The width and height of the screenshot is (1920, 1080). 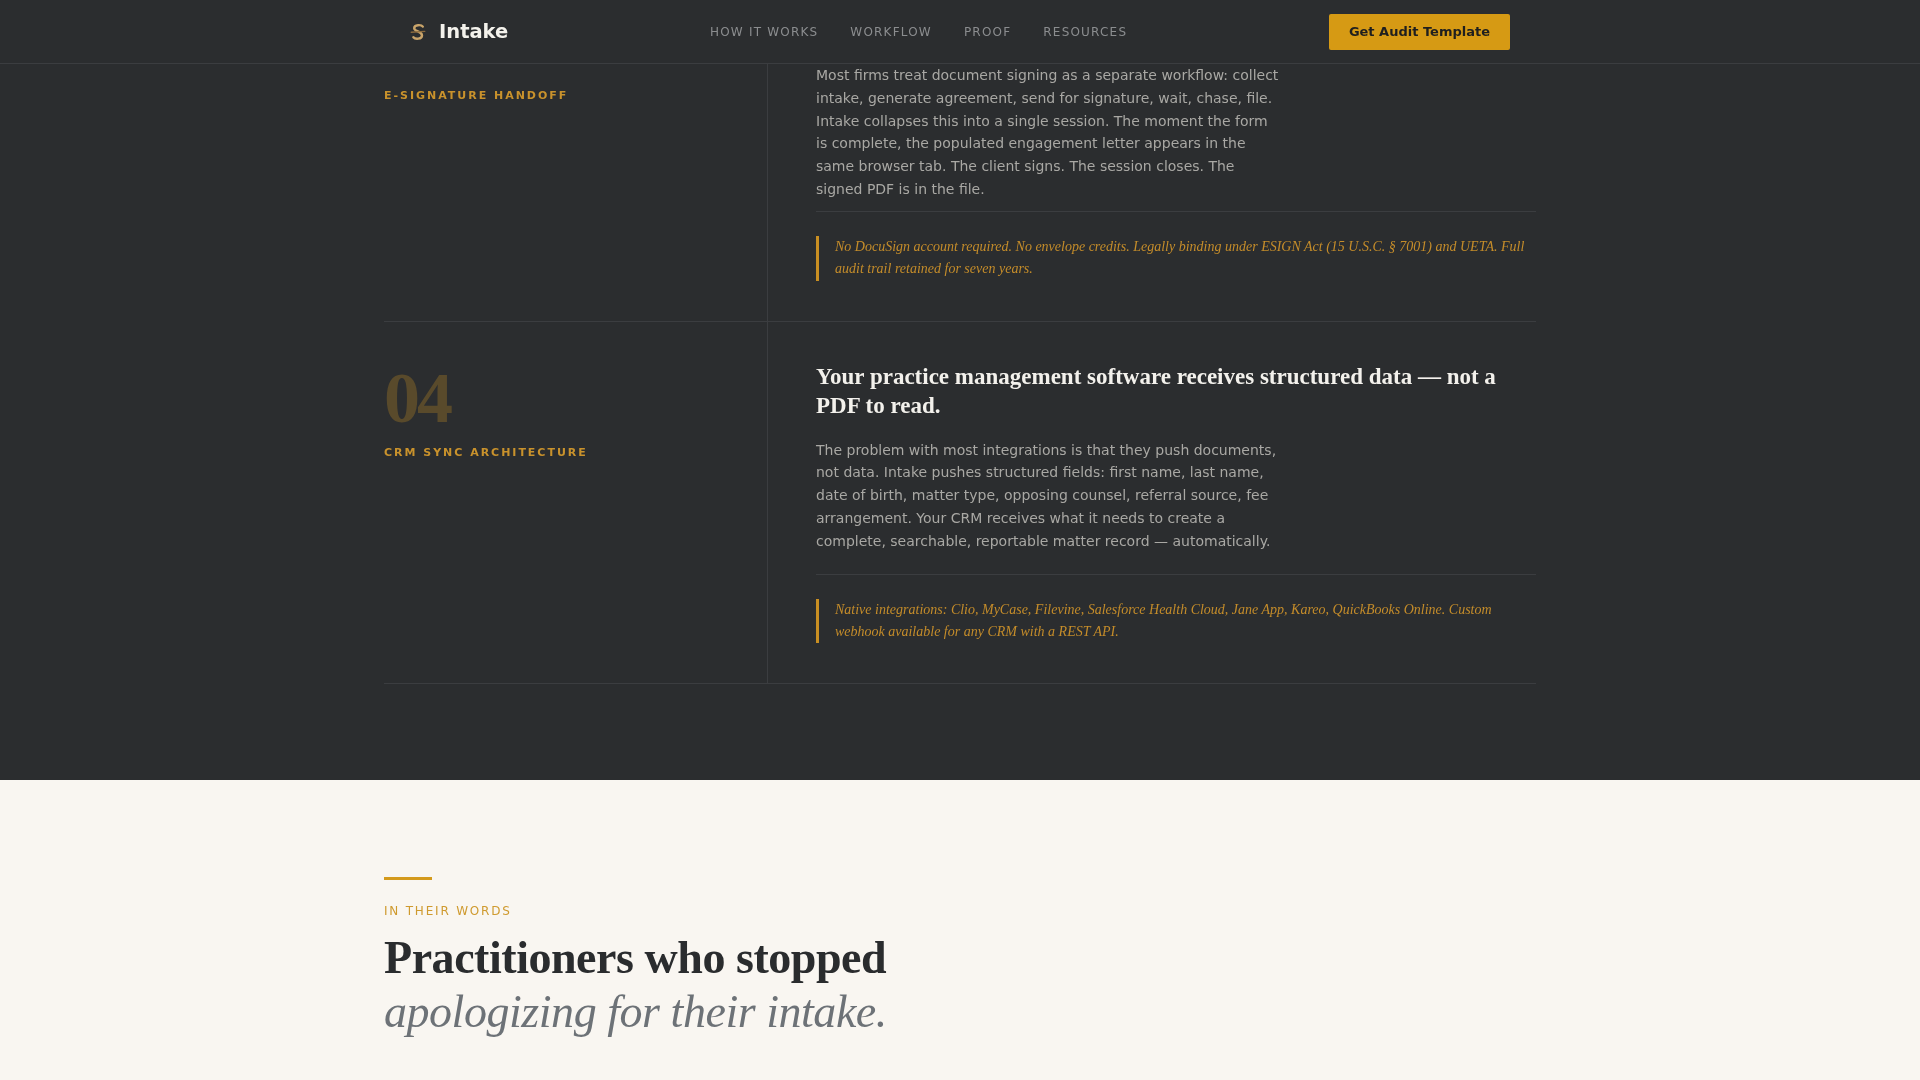 I want to click on step-title: Your practice management software receives structured data — not a PDF to read., so click(x=1156, y=391).